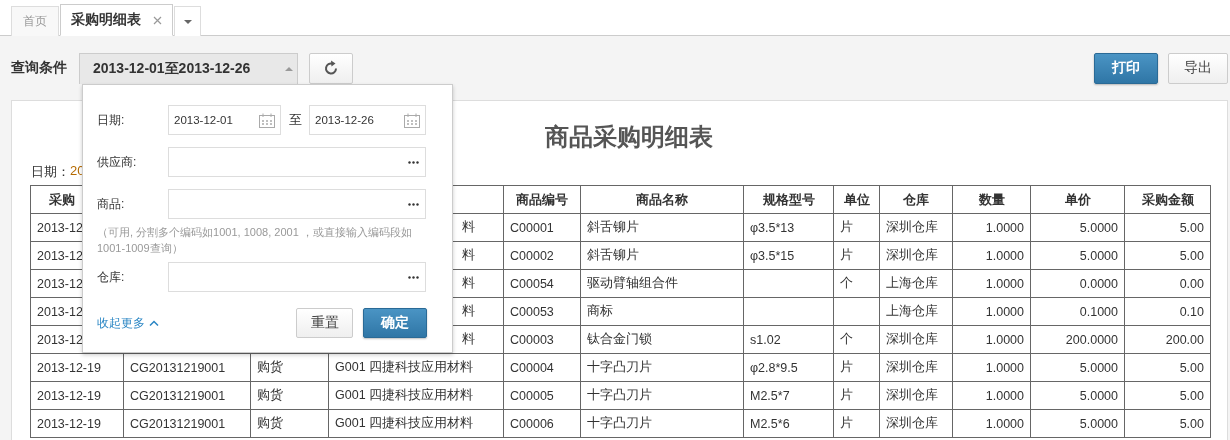 The width and height of the screenshot is (1230, 440). I want to click on table-cell: M2.5*6, so click(788, 423).